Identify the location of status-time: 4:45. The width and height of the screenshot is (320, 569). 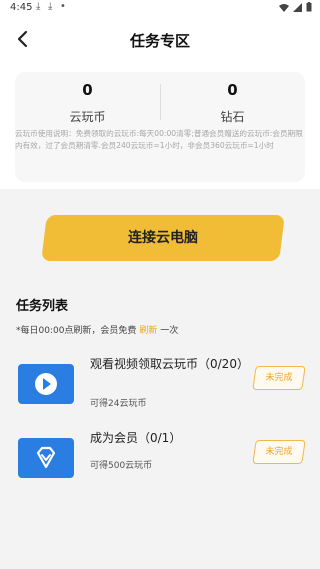
(21, 7).